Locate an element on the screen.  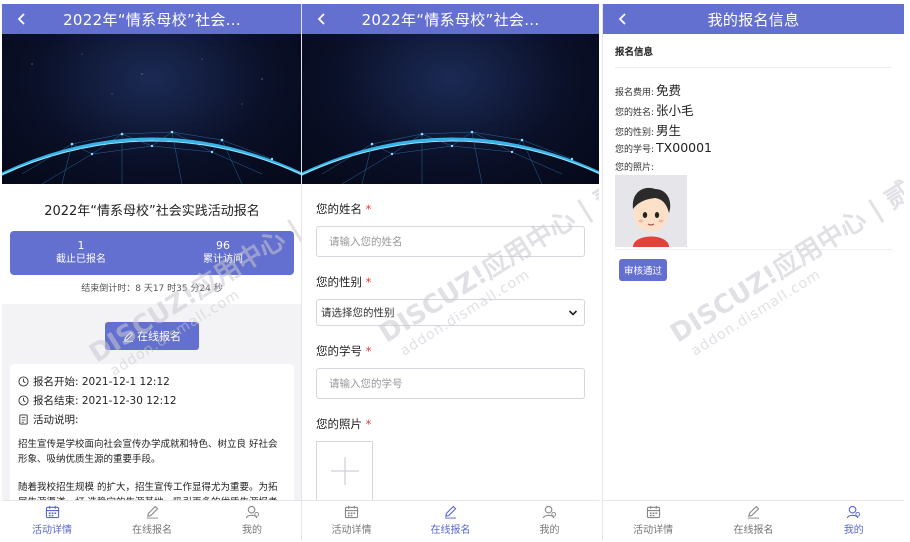
divider is located at coordinates (753, 249).